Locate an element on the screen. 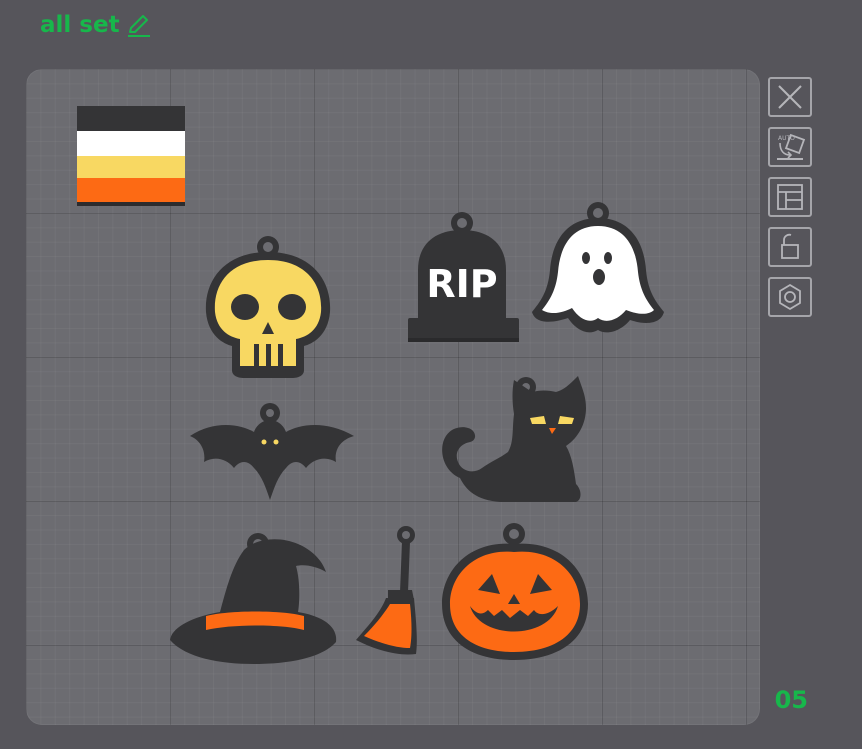 The width and height of the screenshot is (862, 749). svg-text: AUTO is located at coordinates (786, 138).